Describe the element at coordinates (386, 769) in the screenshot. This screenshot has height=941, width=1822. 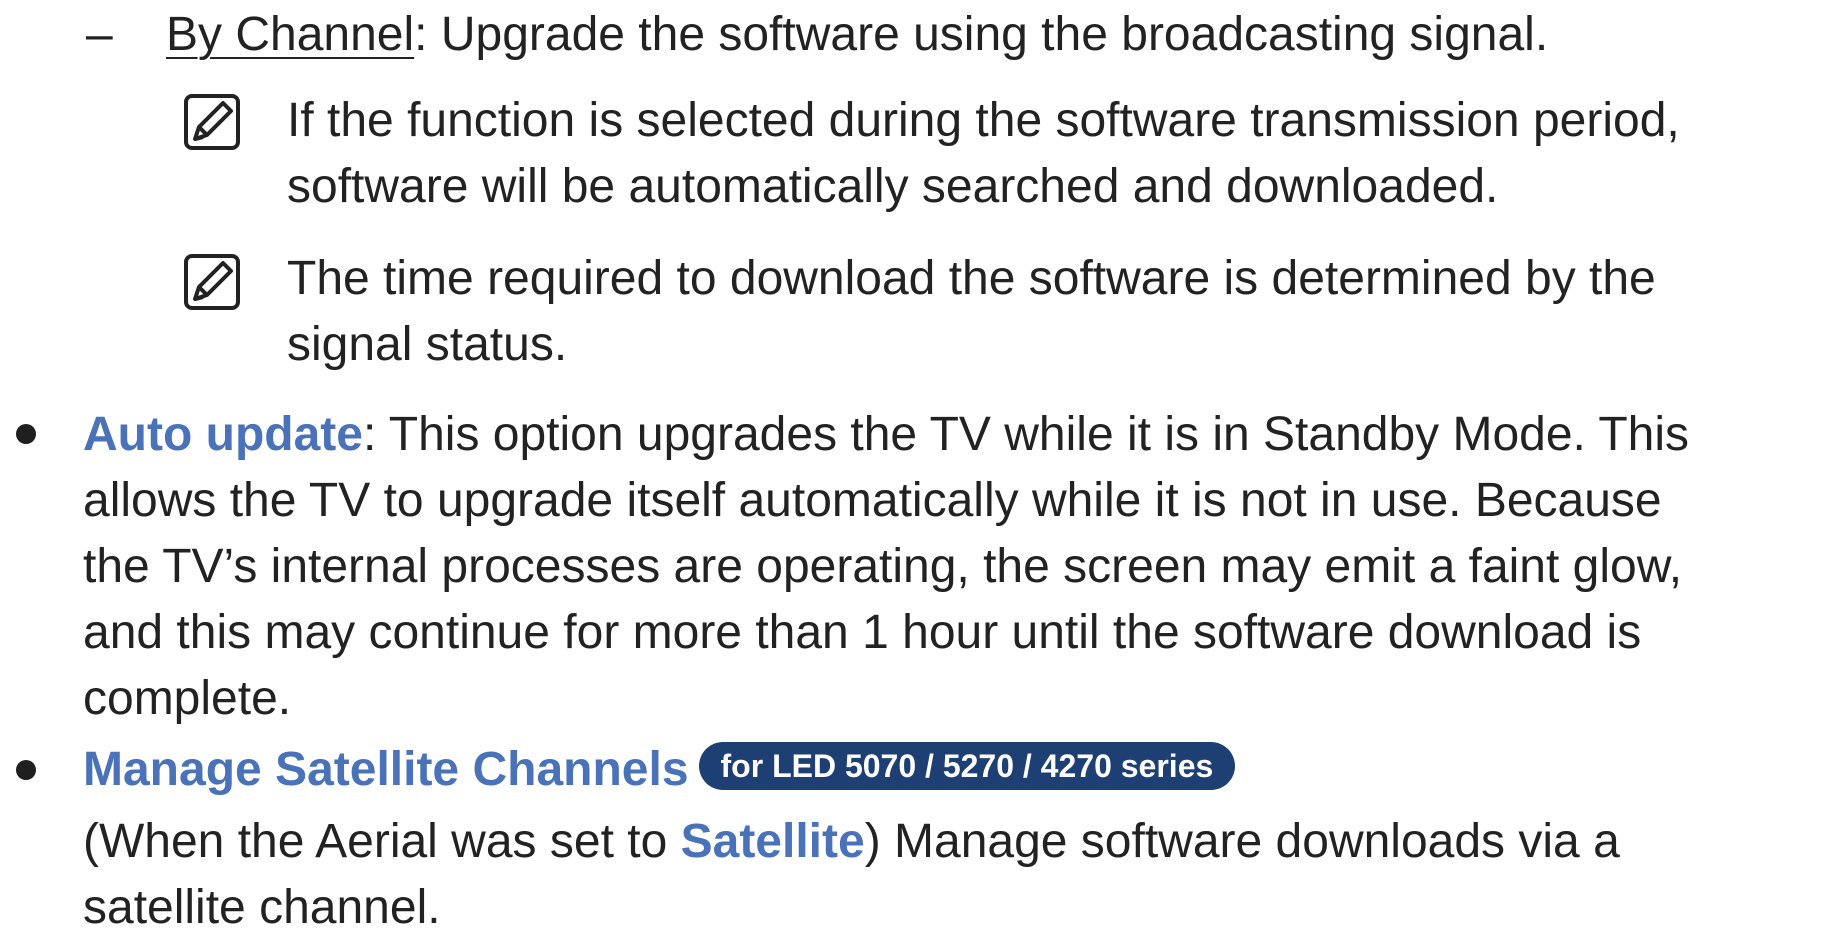
I see `manage-satellite-term: Manage Satellite Channels` at that location.